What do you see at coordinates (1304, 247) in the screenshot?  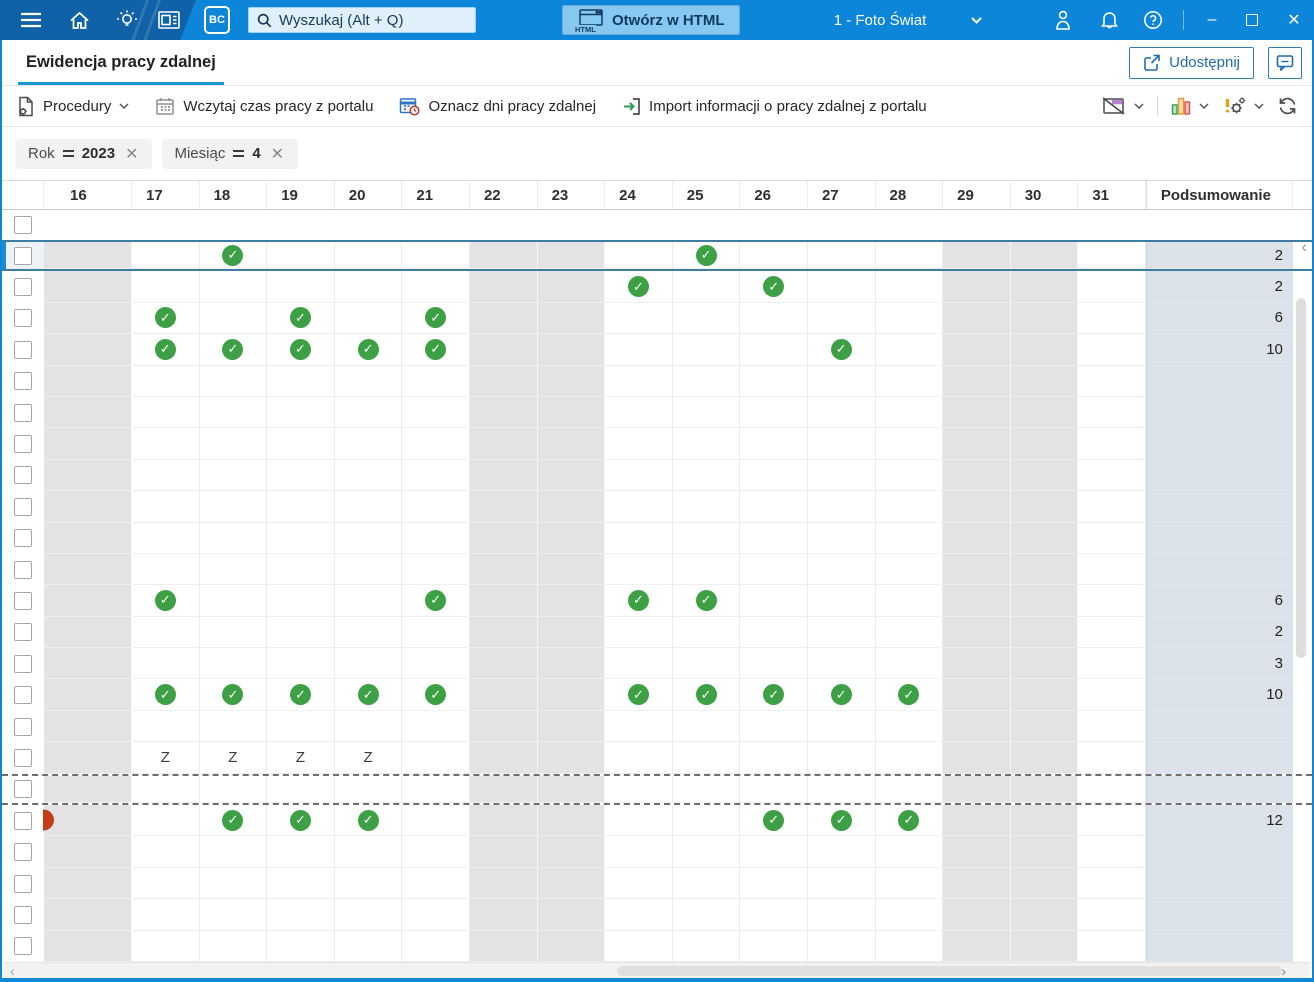 I see `factbox-collapse-chevron-icon: ‹` at bounding box center [1304, 247].